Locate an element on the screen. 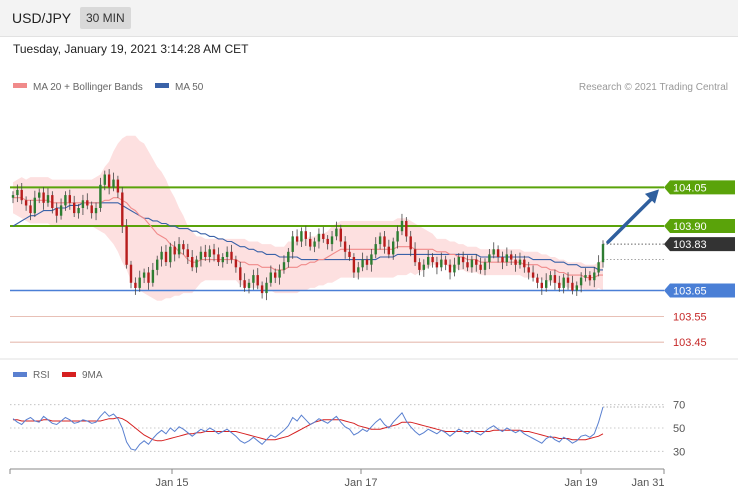 This screenshot has height=500, width=738. forecast-arrow is located at coordinates (632, 216).